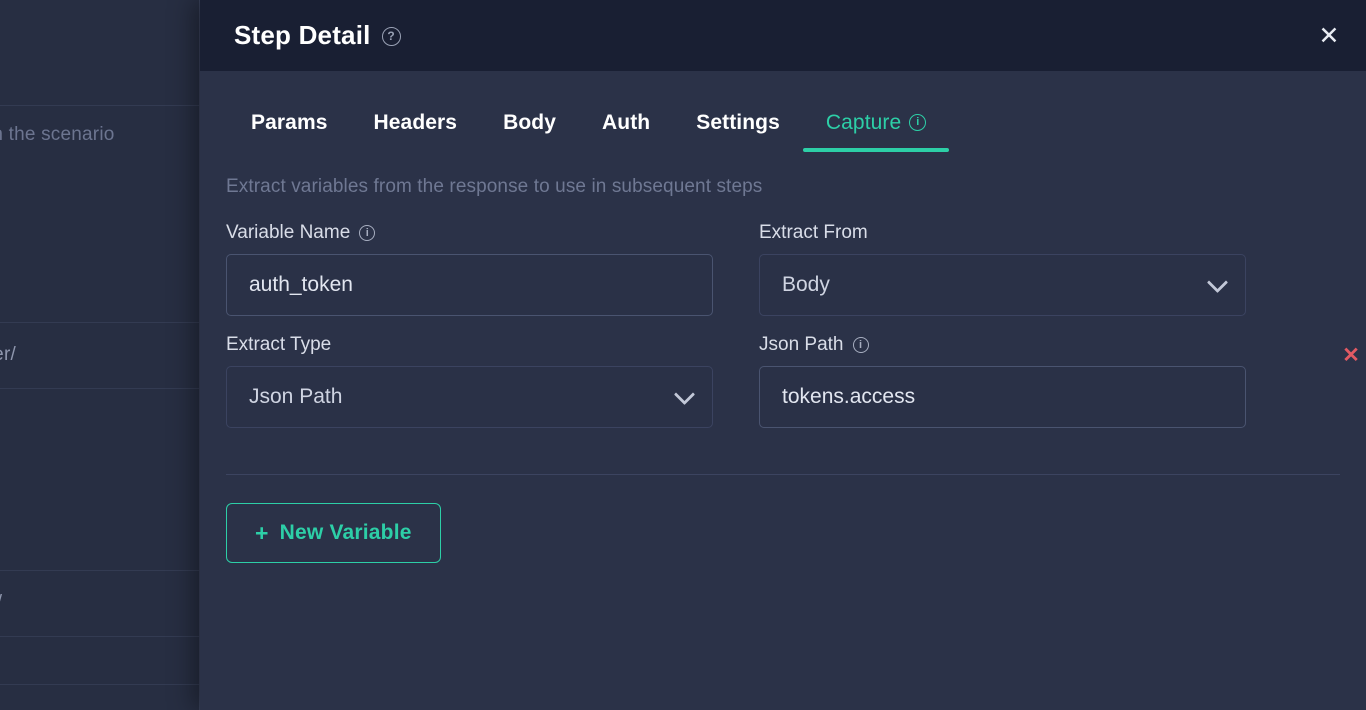 This screenshot has height=710, width=1366. Describe the element at coordinates (1002, 345) in the screenshot. I see `json-path-label: Json Path i` at that location.